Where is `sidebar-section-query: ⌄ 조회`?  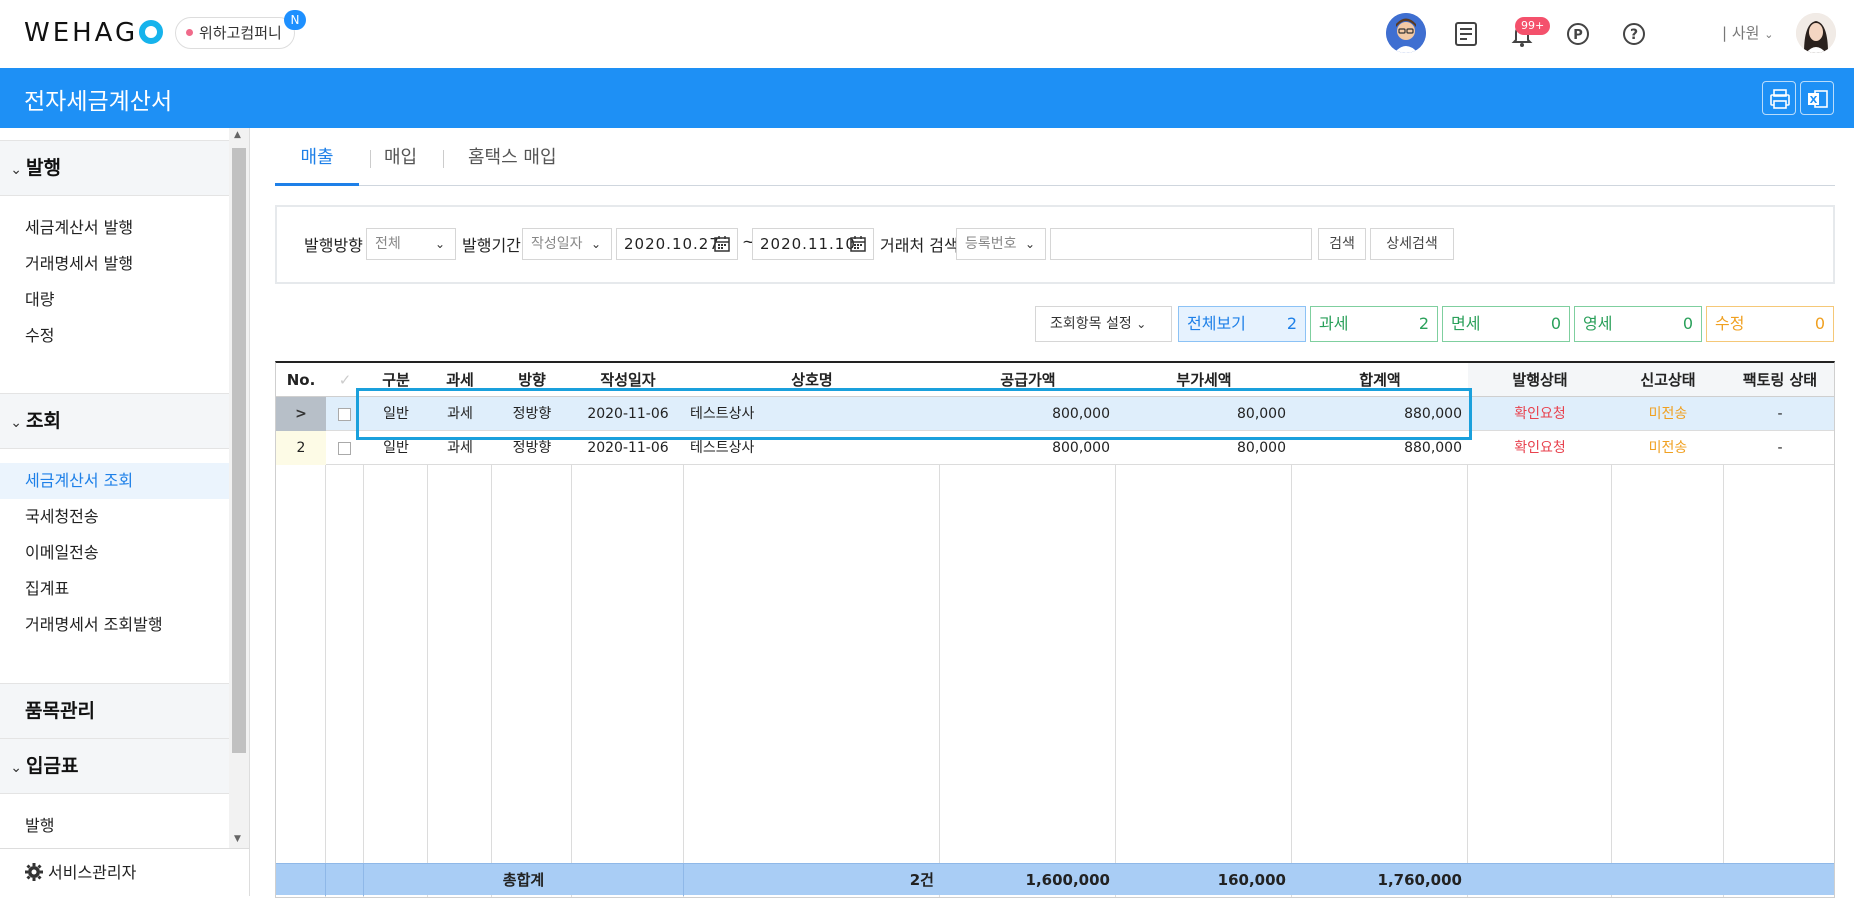 sidebar-section-query: ⌄ 조회 is located at coordinates (114, 421).